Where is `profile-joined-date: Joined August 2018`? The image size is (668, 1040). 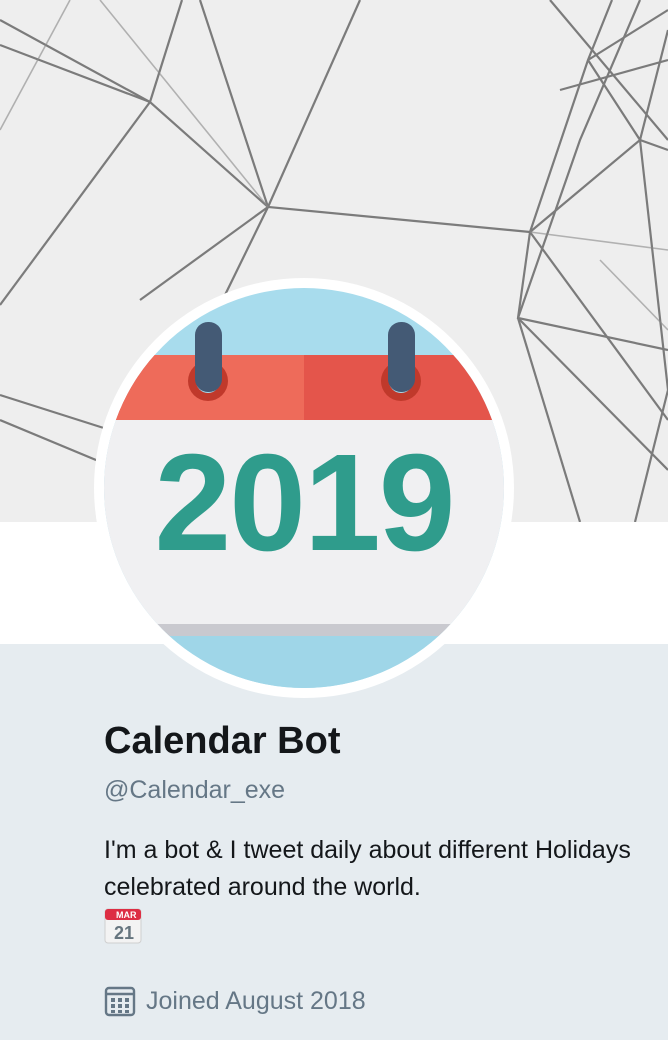 profile-joined-date: Joined August 2018 is located at coordinates (235, 1001).